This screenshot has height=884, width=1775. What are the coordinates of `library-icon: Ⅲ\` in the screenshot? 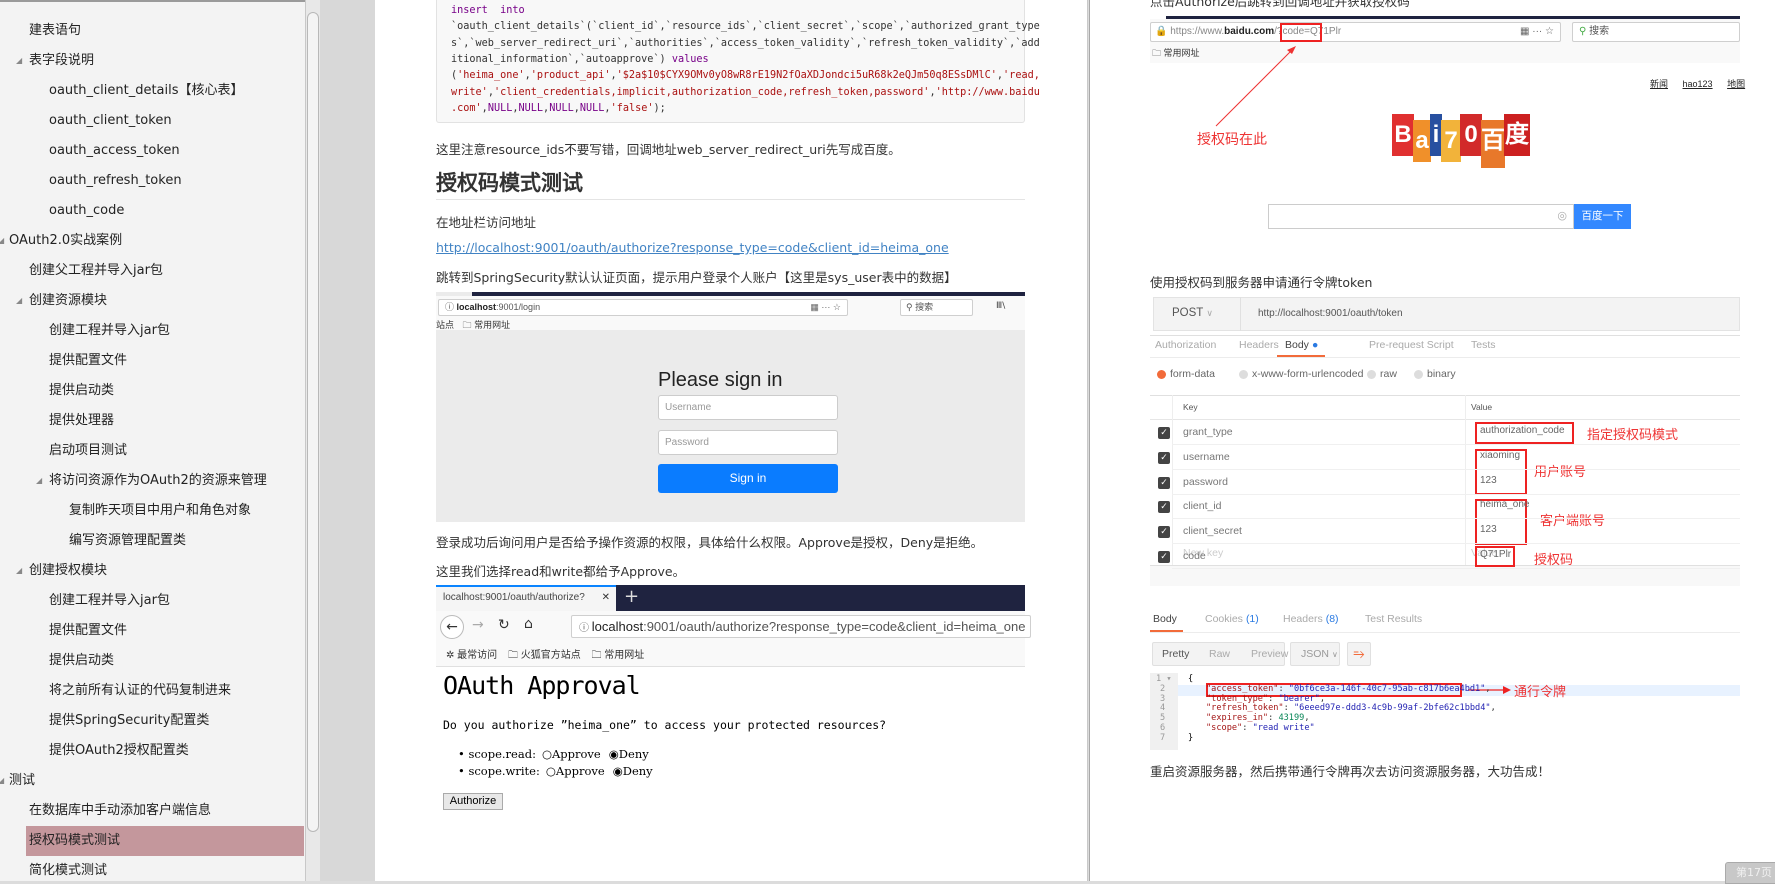 It's located at (1000, 306).